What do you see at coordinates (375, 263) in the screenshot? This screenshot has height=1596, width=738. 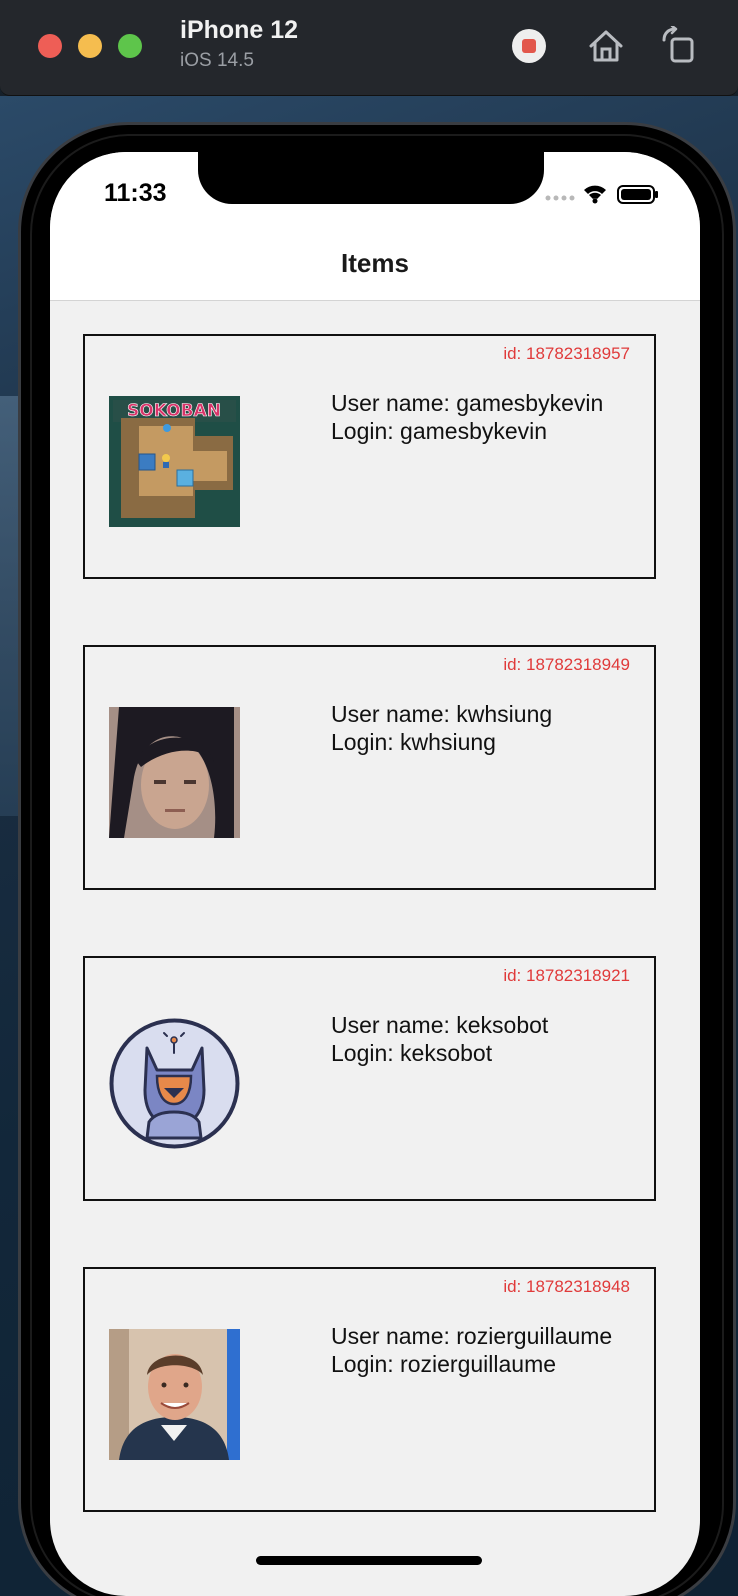 I see `page-title: Items` at bounding box center [375, 263].